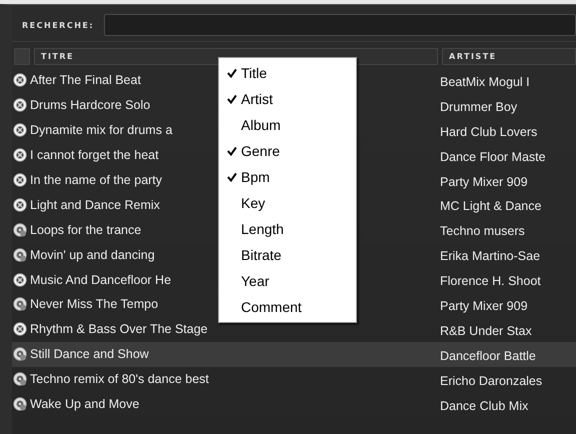 Image resolution: width=576 pixels, height=434 pixels. Describe the element at coordinates (90, 105) in the screenshot. I see `table-cell: Drums Hardcore Solo` at that location.